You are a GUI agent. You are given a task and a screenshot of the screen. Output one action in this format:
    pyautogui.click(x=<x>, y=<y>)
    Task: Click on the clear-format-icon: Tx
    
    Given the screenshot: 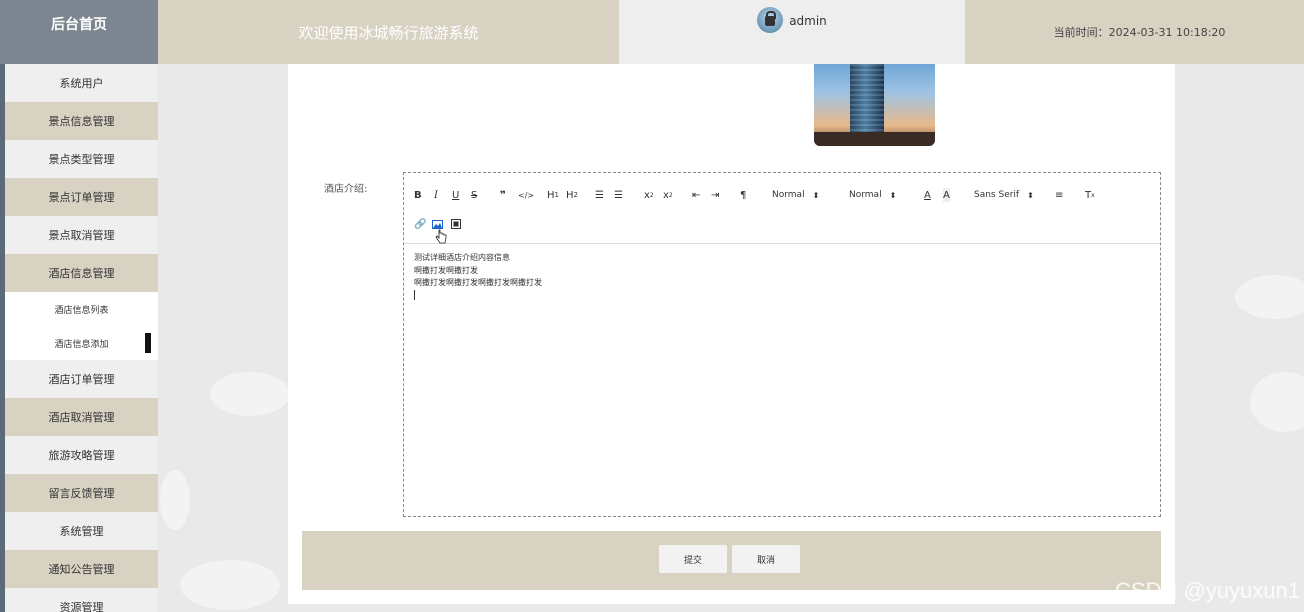 What is the action you would take?
    pyautogui.click(x=1090, y=195)
    